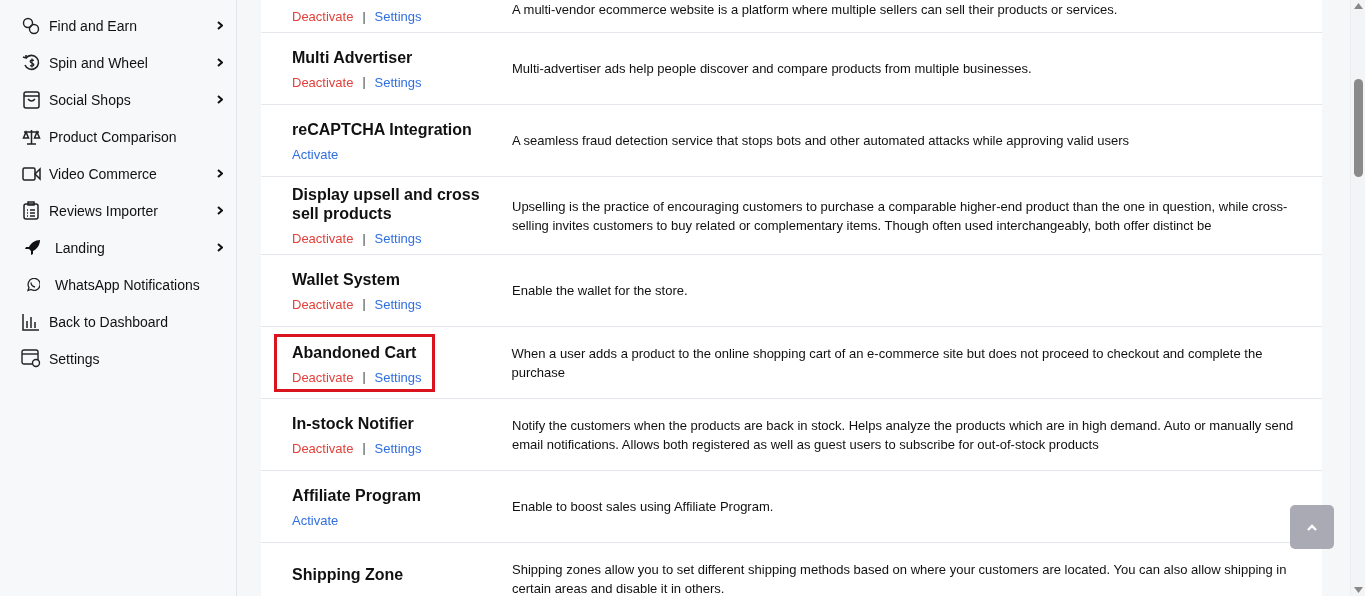 The image size is (1365, 596). I want to click on dollar-cycle-icon, so click(31, 62).